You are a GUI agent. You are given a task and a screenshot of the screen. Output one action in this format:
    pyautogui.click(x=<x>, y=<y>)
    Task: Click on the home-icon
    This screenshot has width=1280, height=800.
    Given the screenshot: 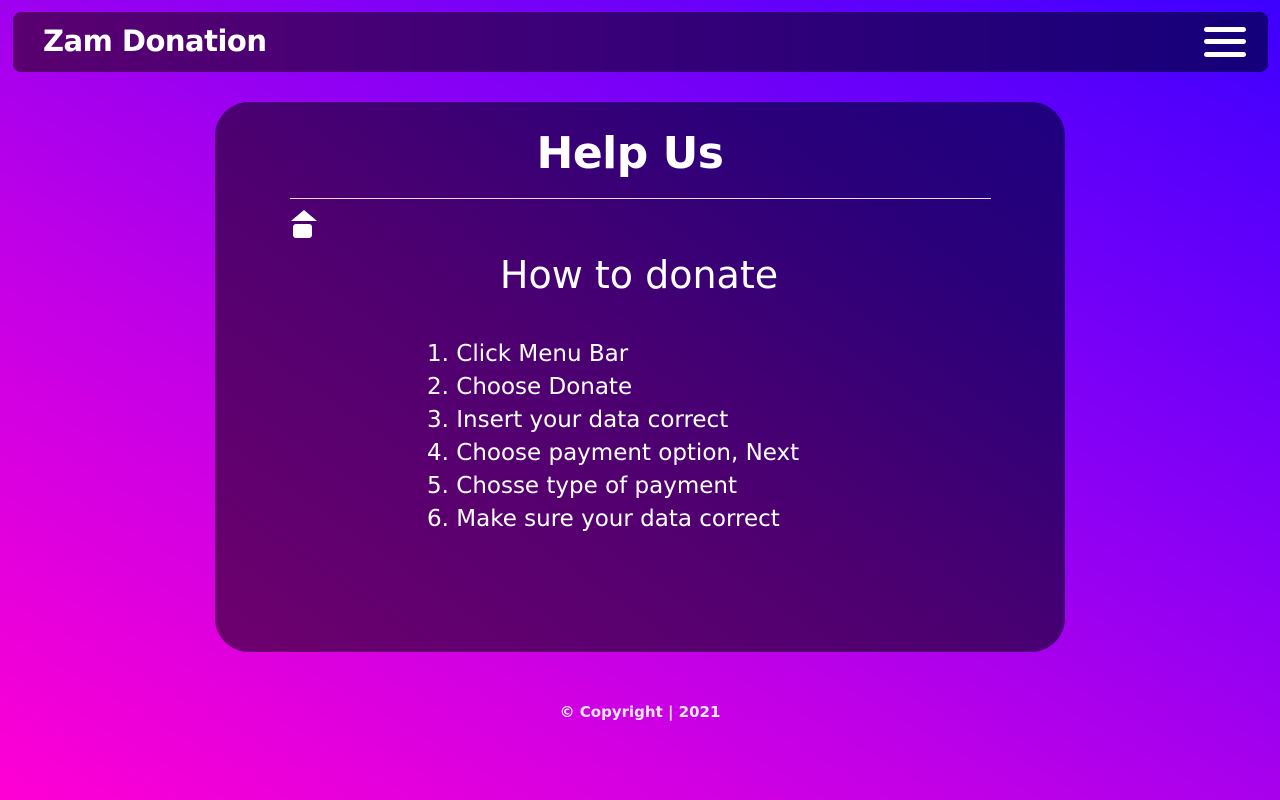 What is the action you would take?
    pyautogui.click(x=304, y=225)
    